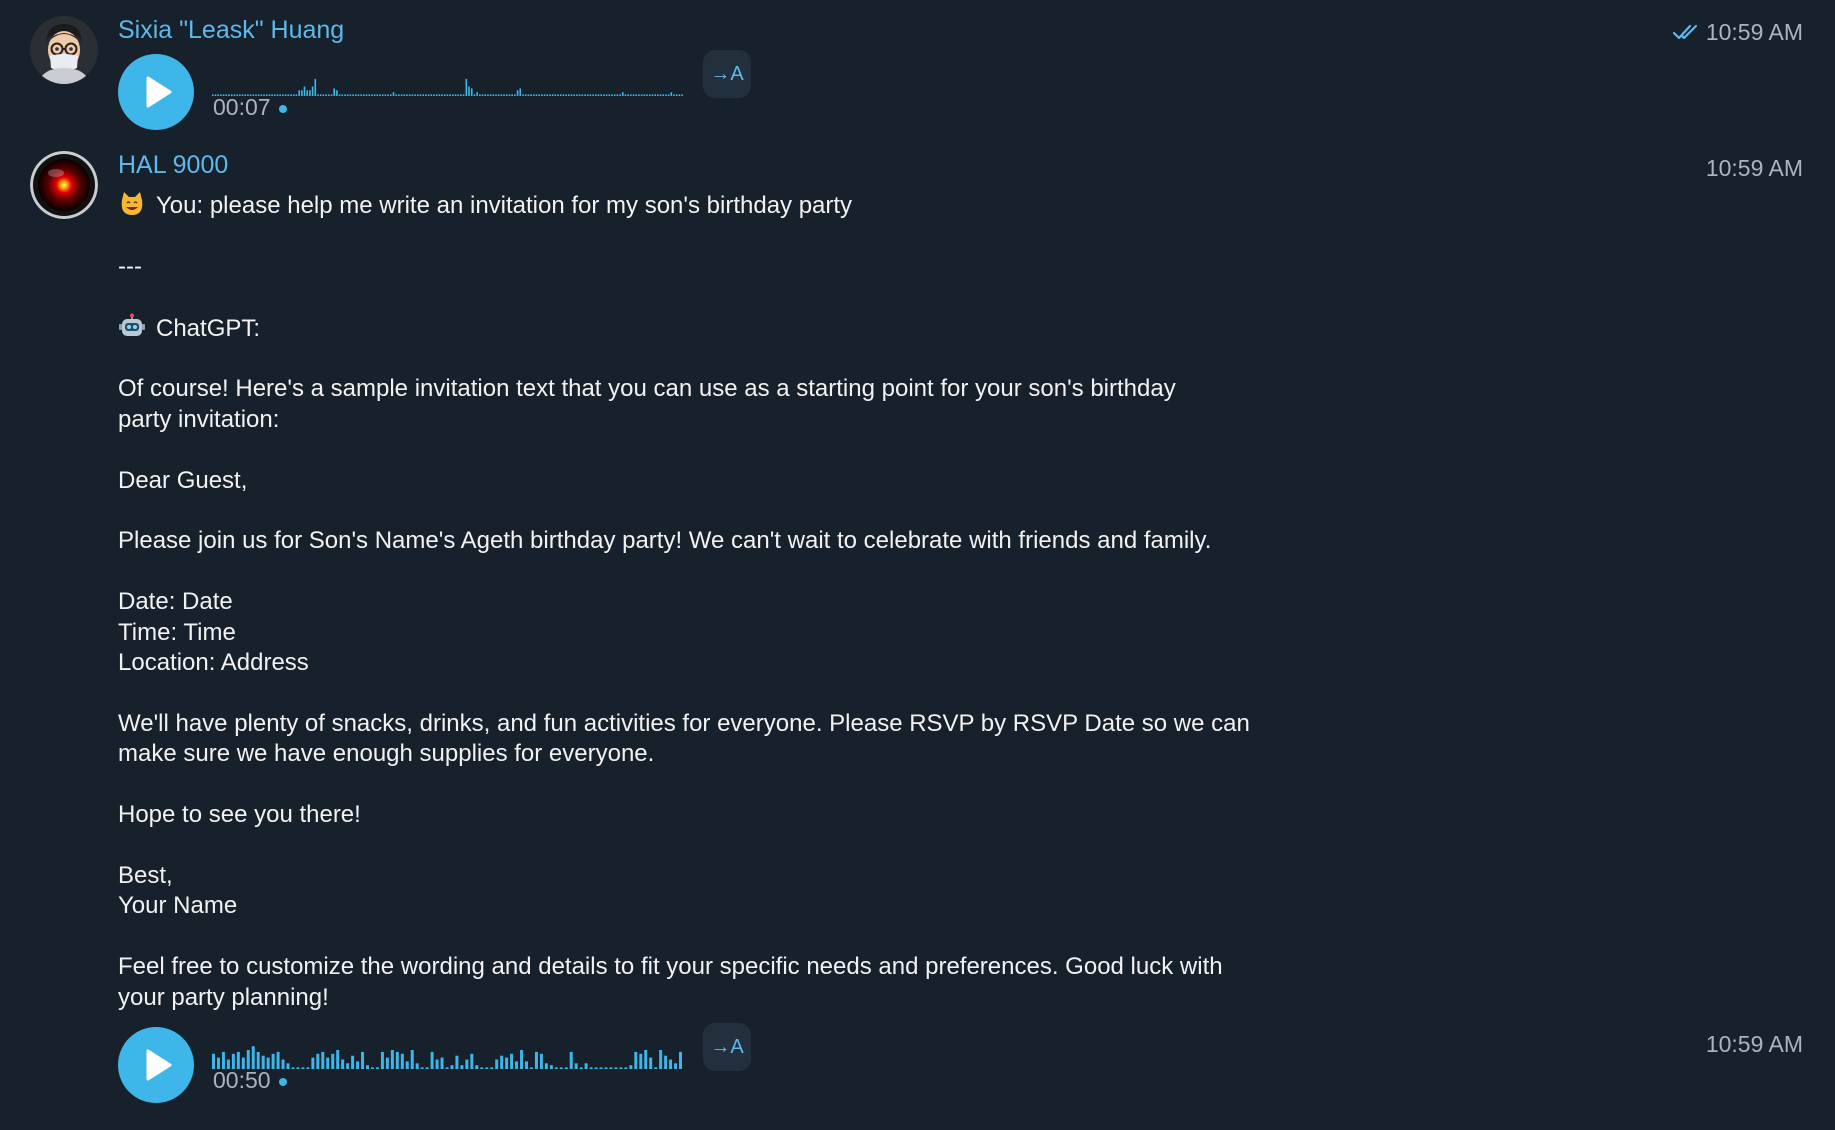 The height and width of the screenshot is (1130, 1835). I want to click on message-line: Time, so click(728, 633).